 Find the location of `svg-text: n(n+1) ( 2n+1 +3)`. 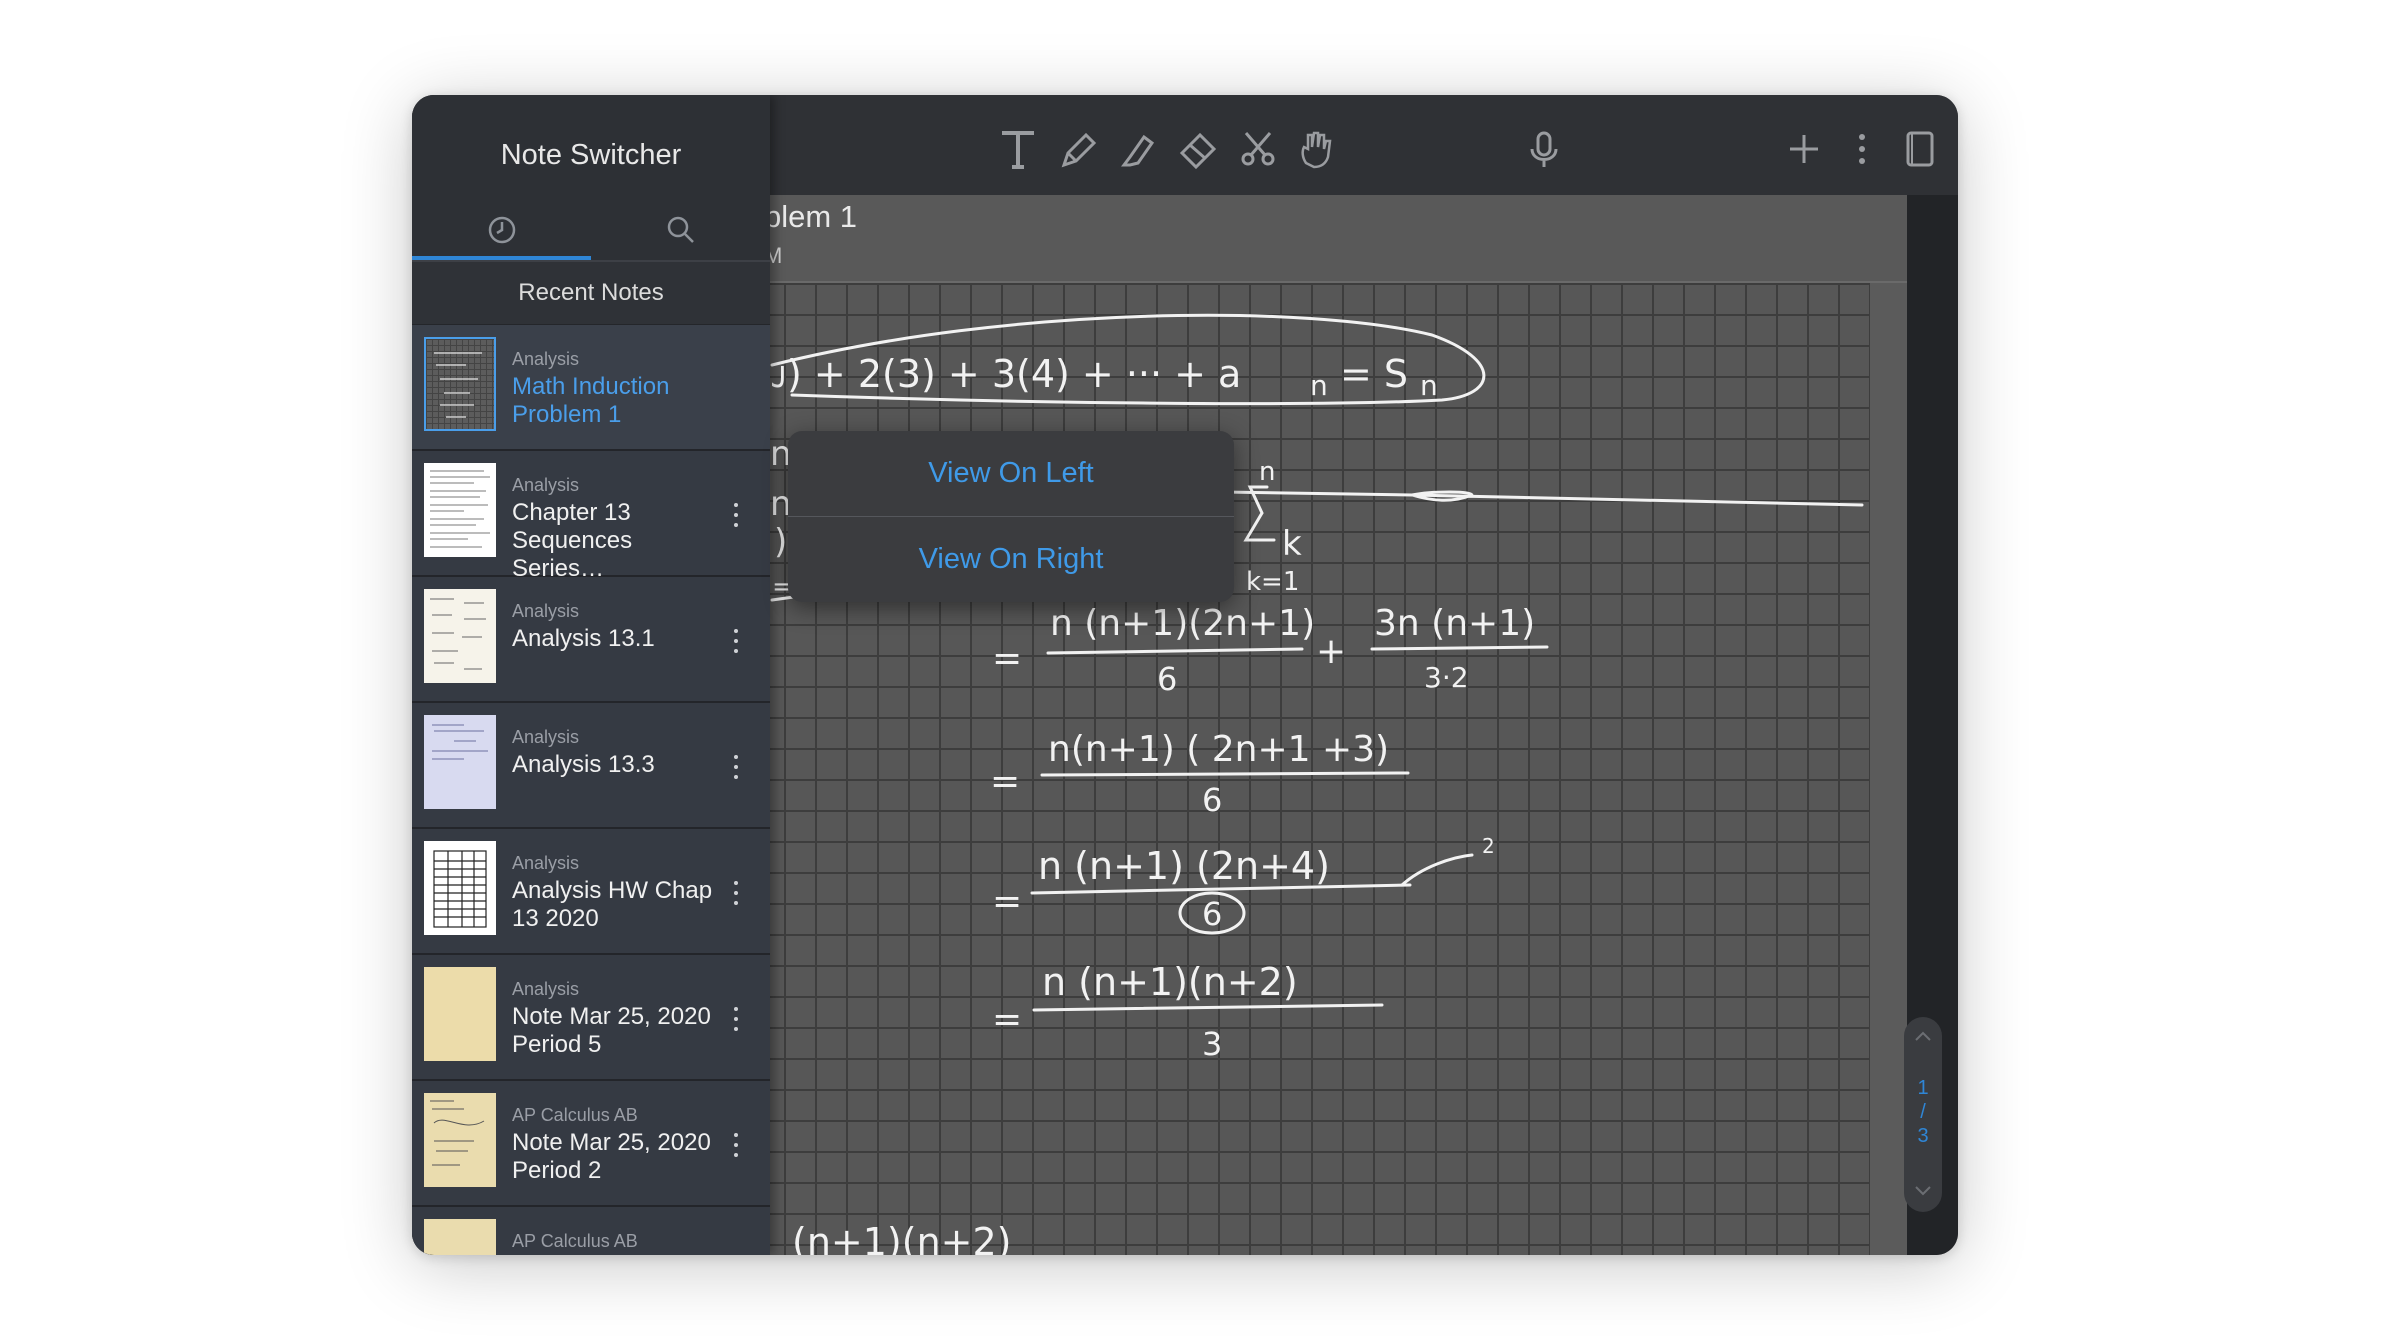

svg-text: n(n+1) ( 2n+1 +3) is located at coordinates (1218, 749).